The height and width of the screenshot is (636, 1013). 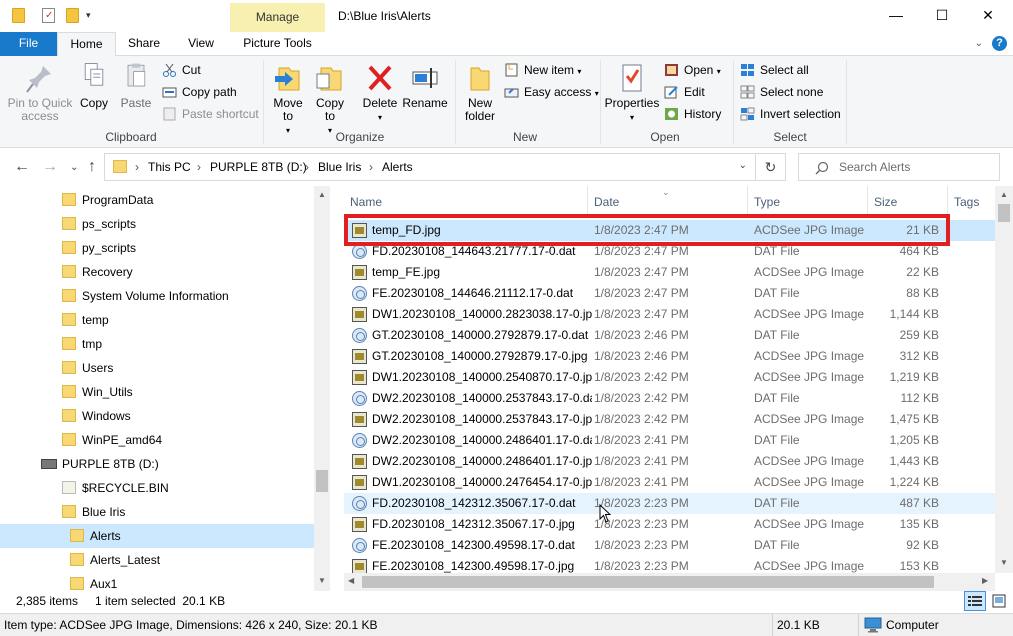 What do you see at coordinates (692, 70) in the screenshot?
I see `open-button: Open ▾` at bounding box center [692, 70].